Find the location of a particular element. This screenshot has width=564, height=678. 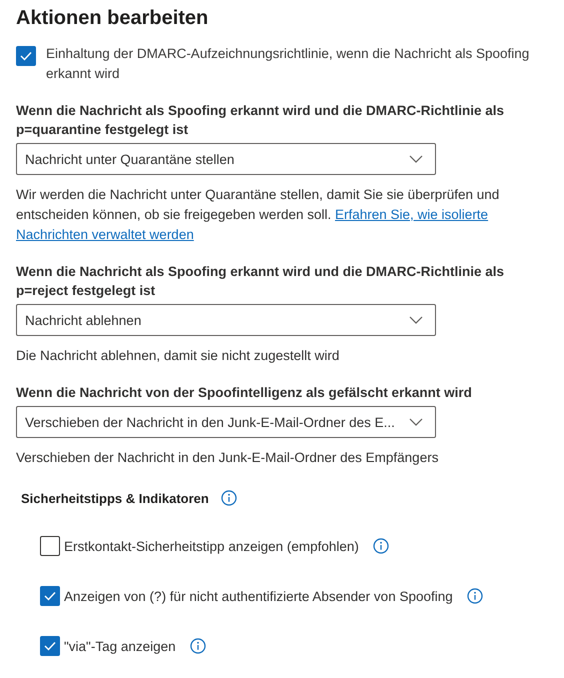

field-label: Wenn die Nachricht von der Spoofintelligenz als gefälscht erkannt wird is located at coordinates (244, 393).